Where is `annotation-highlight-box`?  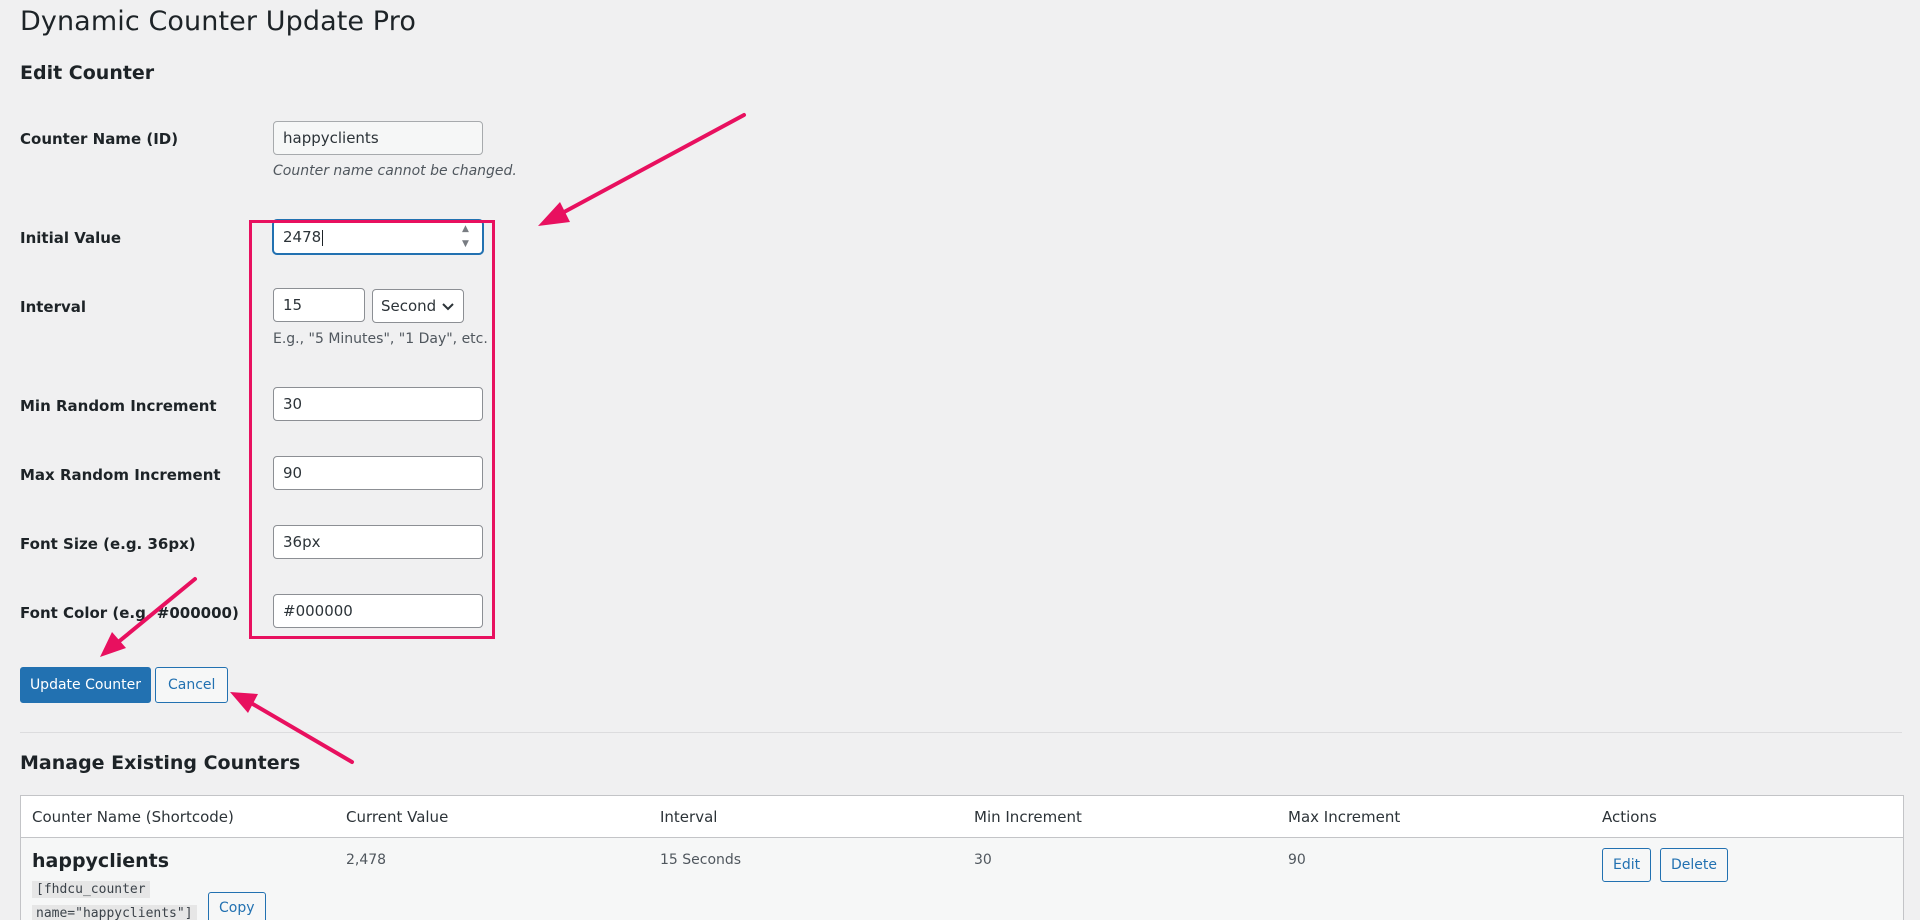 annotation-highlight-box is located at coordinates (372, 429).